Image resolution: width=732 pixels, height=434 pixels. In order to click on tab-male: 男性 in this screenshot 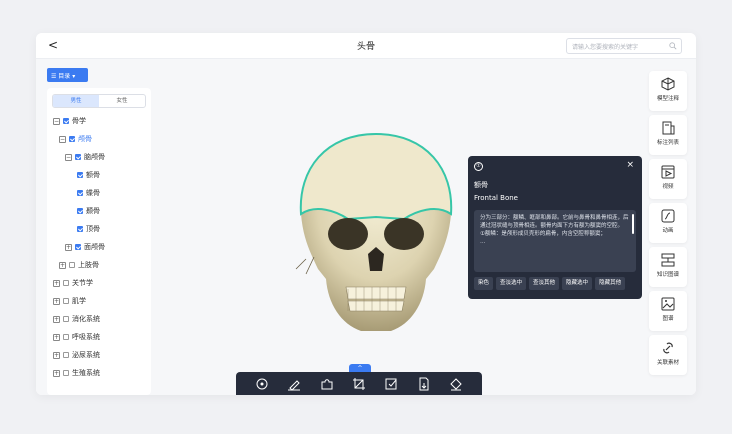, I will do `click(76, 101)`.